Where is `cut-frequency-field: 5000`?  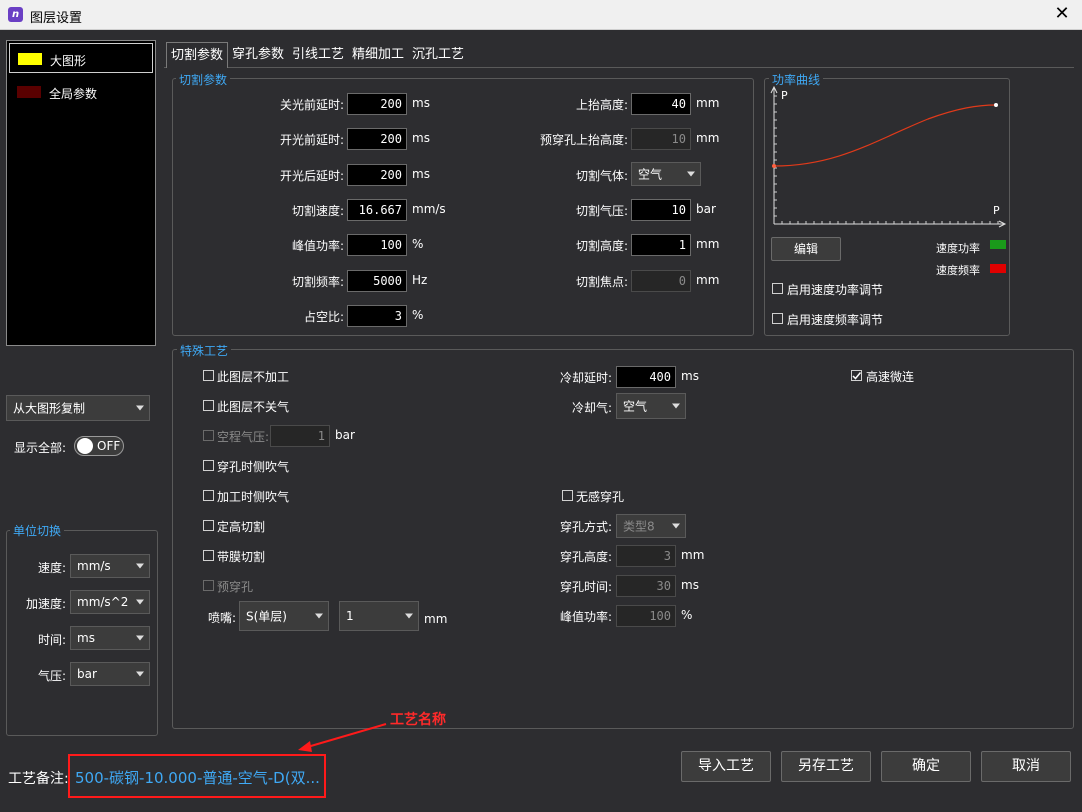
cut-frequency-field: 5000 is located at coordinates (377, 281).